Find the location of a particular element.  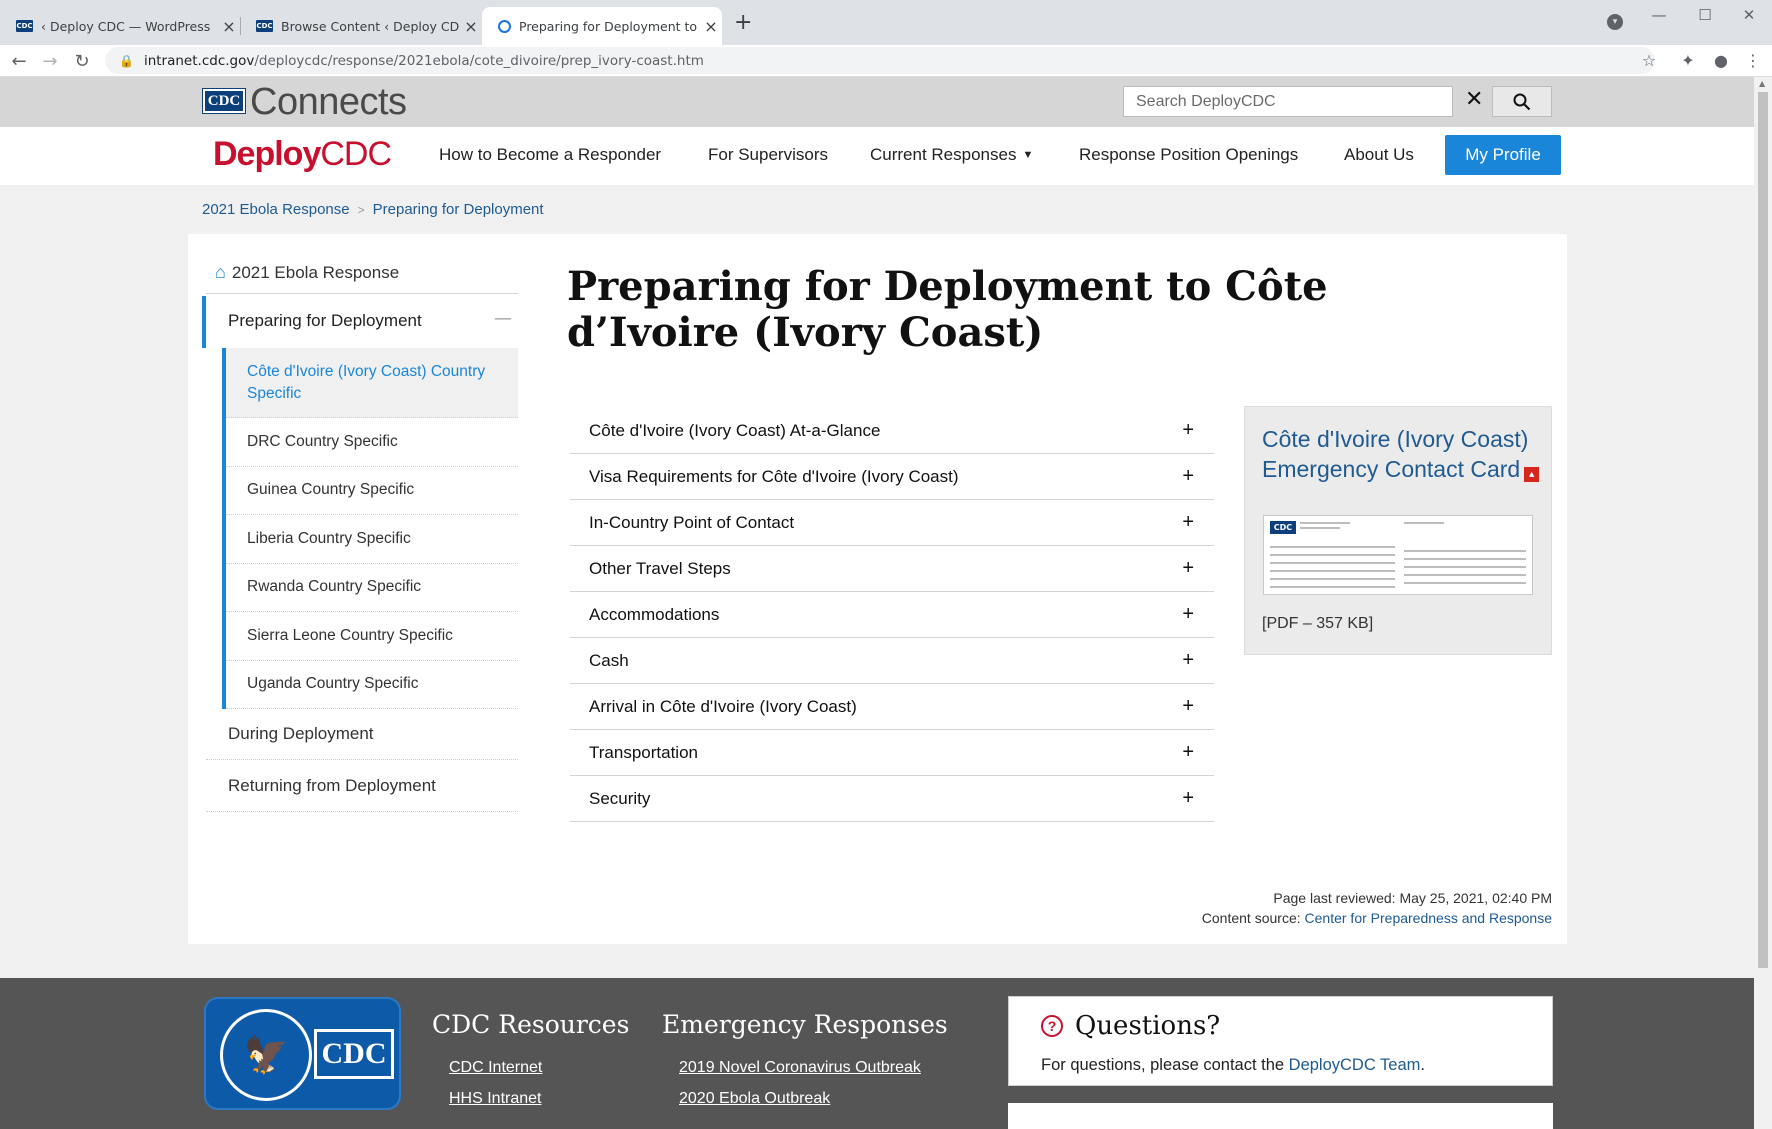

minimize-icon: — is located at coordinates (1659, 15).